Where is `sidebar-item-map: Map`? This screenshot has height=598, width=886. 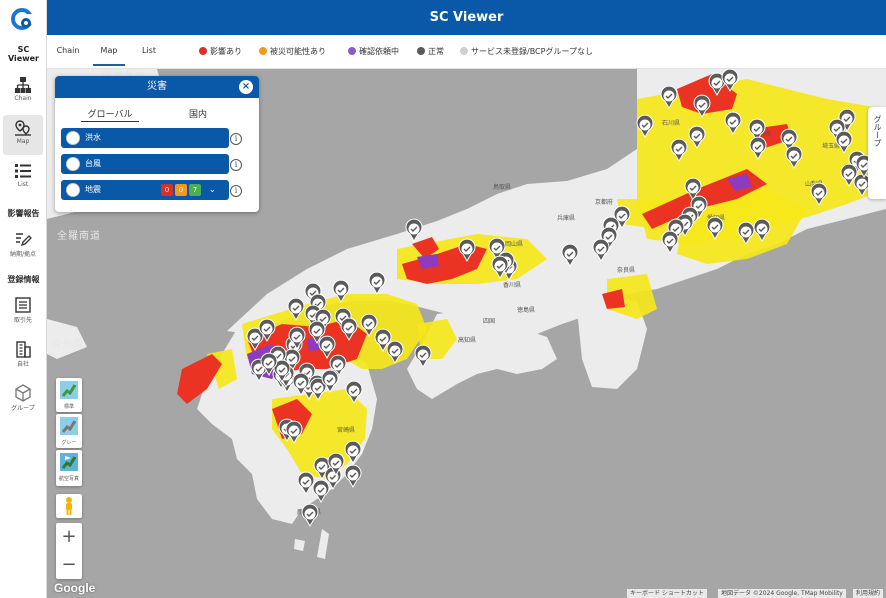 sidebar-item-map: Map is located at coordinates (23, 135).